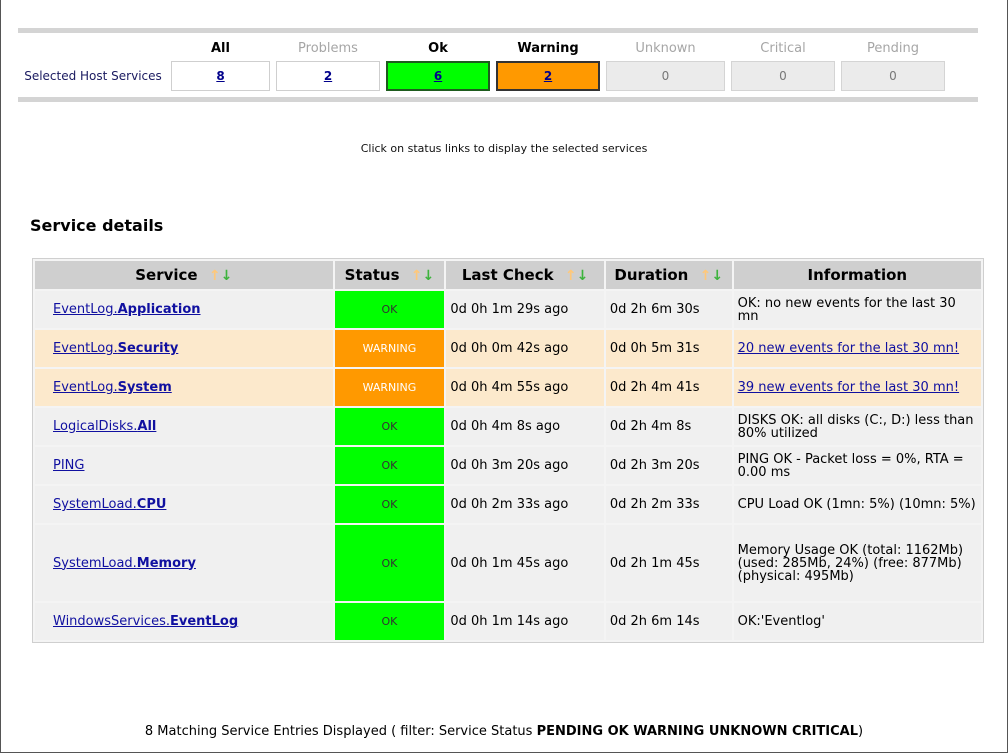  I want to click on column-service: Service ↑↓, so click(184, 275).